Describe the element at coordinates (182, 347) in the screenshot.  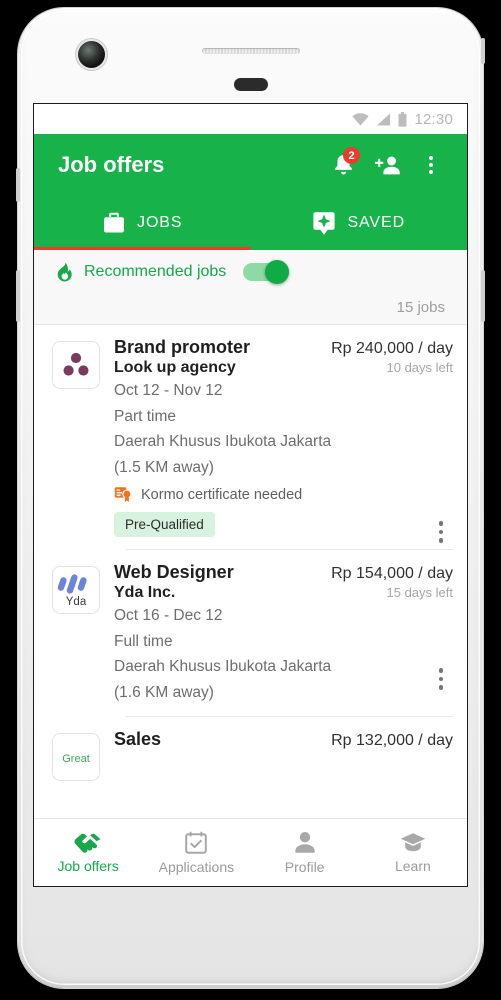
I see `job-title: Brand promoter` at that location.